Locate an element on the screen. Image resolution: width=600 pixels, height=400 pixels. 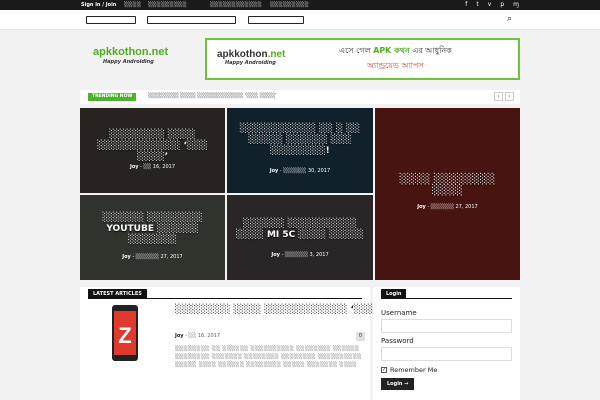
top-link-1: ░░░░░░░░░ is located at coordinates (167, 5).